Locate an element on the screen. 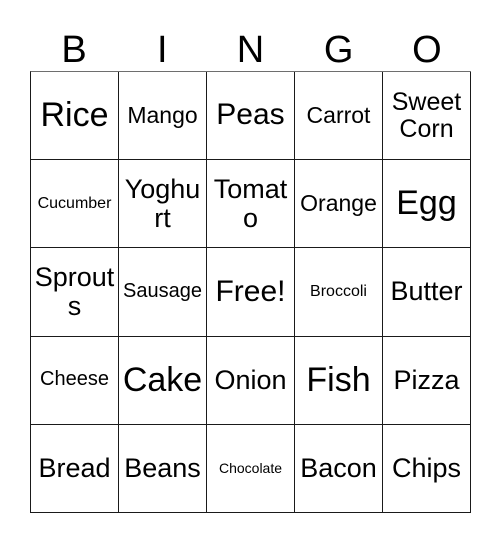  bingo-cell-label: Tomato is located at coordinates (250, 203).